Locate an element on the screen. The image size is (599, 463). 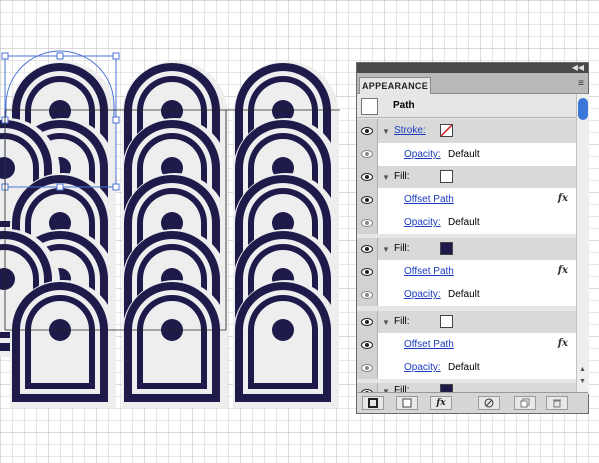
clear-appearance-button is located at coordinates (489, 403).